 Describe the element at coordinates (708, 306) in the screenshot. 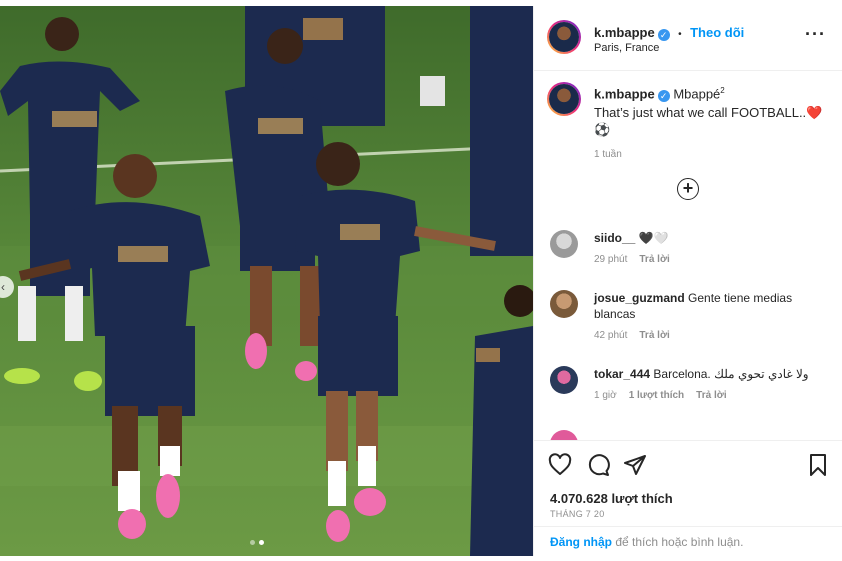

I see `comment-body: josue_guzmand Gente tiene medias blancas` at that location.